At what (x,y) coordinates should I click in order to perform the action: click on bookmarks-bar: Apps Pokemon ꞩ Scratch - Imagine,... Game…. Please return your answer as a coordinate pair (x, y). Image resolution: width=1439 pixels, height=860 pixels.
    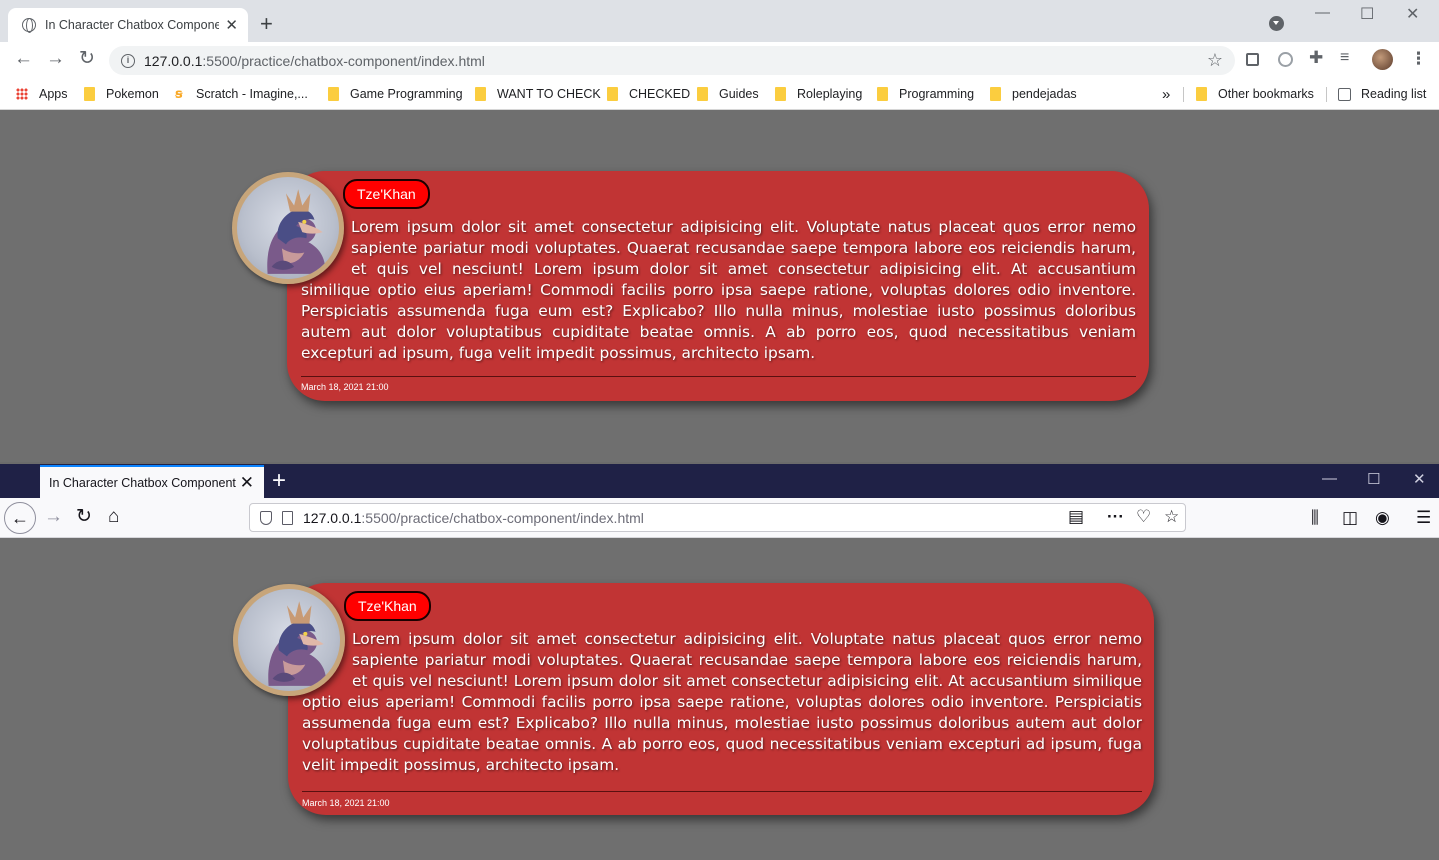
    Looking at the image, I should click on (719, 94).